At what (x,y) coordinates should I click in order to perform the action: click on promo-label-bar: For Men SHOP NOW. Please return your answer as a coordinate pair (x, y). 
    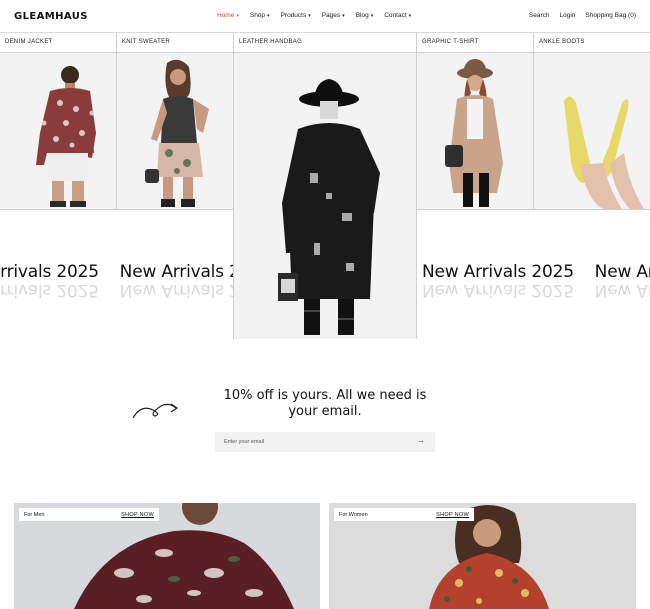
    Looking at the image, I should click on (89, 514).